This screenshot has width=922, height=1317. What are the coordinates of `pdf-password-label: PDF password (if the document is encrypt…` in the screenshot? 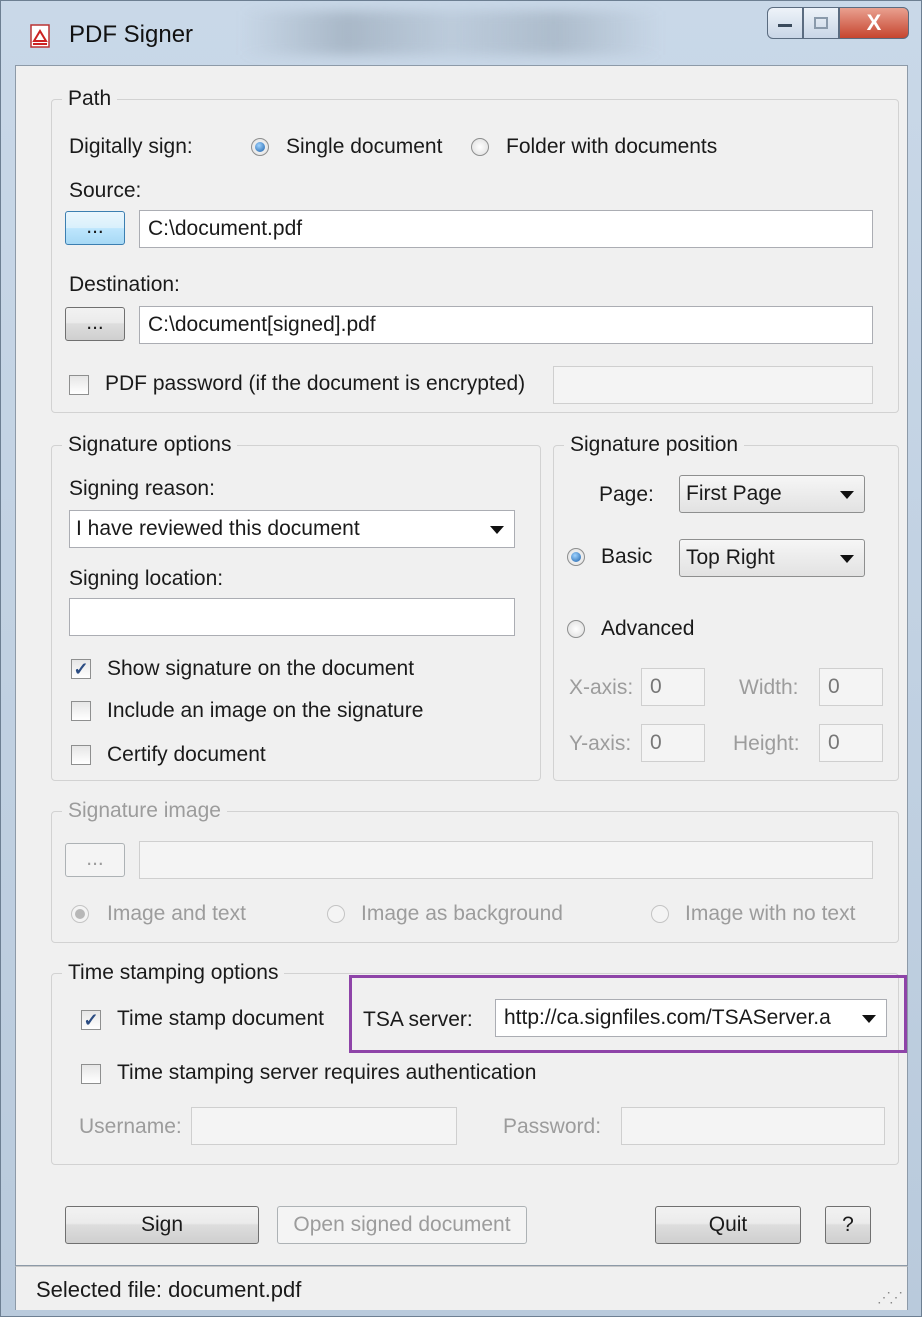 It's located at (315, 384).